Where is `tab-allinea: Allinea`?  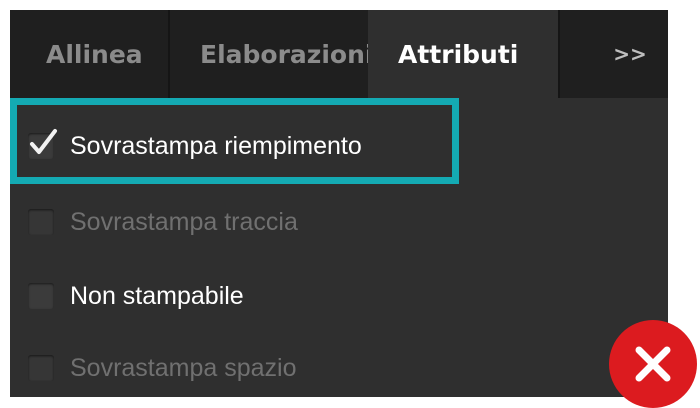 tab-allinea: Allinea is located at coordinates (89, 54).